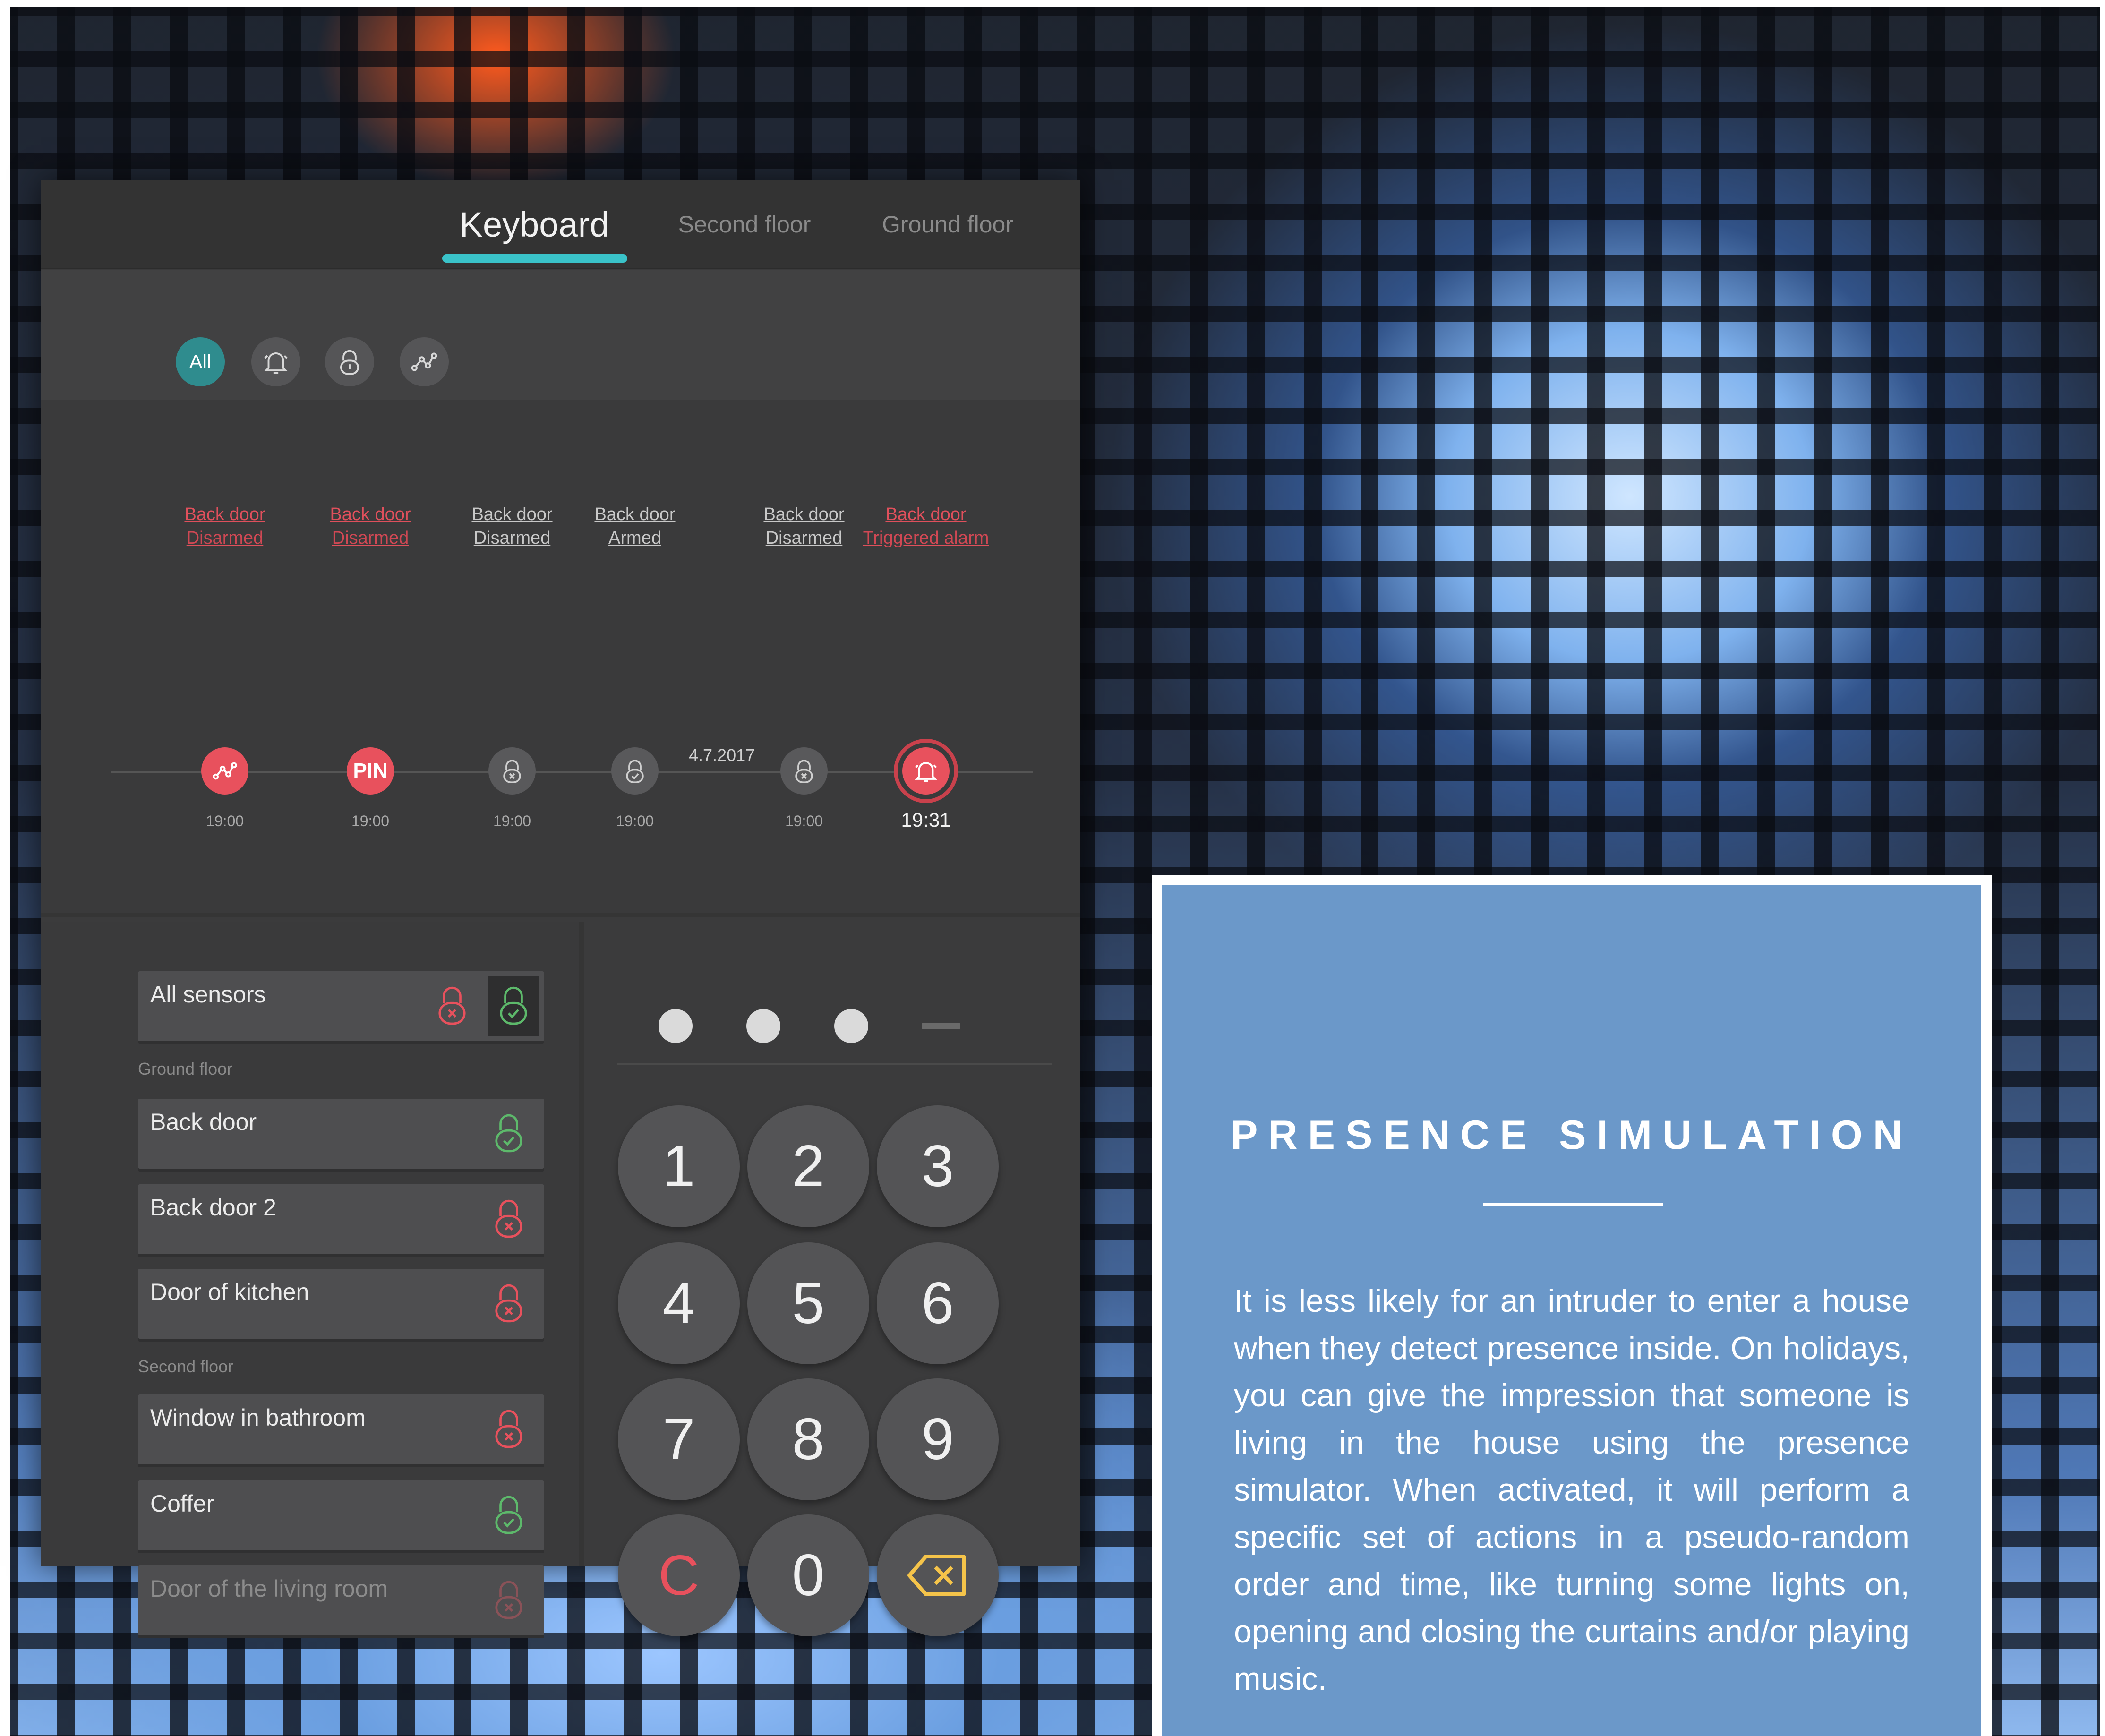 This screenshot has width=2105, height=1736. Describe the element at coordinates (341, 1134) in the screenshot. I see `sensor-row: Back door` at that location.